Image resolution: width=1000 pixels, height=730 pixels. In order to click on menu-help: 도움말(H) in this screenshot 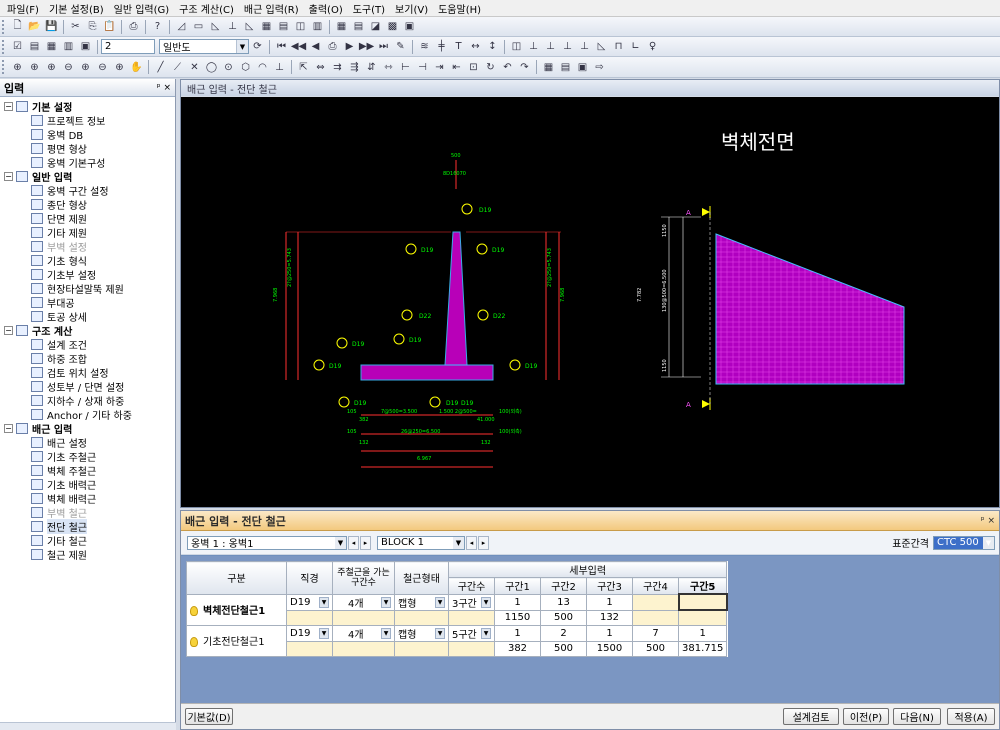, I will do `click(459, 8)`.